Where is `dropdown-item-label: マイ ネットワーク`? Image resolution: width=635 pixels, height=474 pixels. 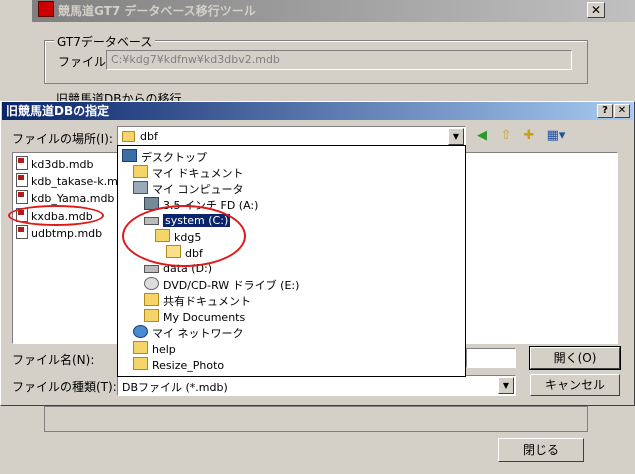 dropdown-item-label: マイ ネットワーク is located at coordinates (198, 333).